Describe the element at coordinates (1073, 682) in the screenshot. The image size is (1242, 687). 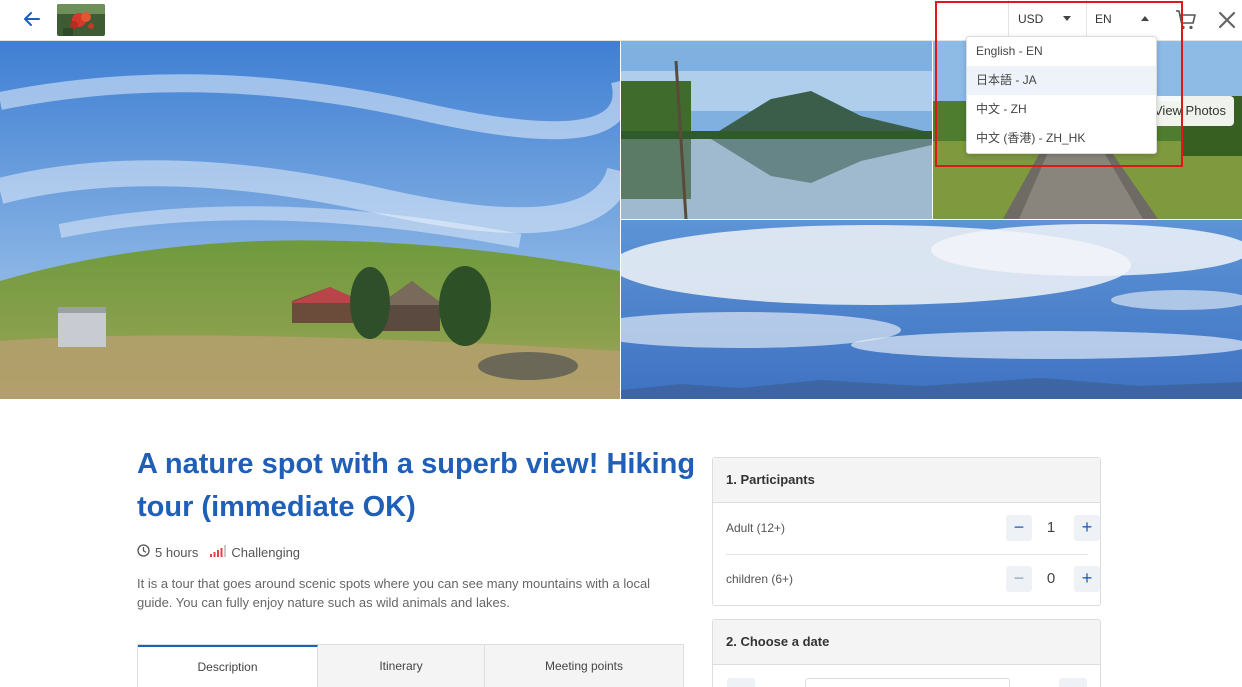
I see `calendar-next-button` at that location.